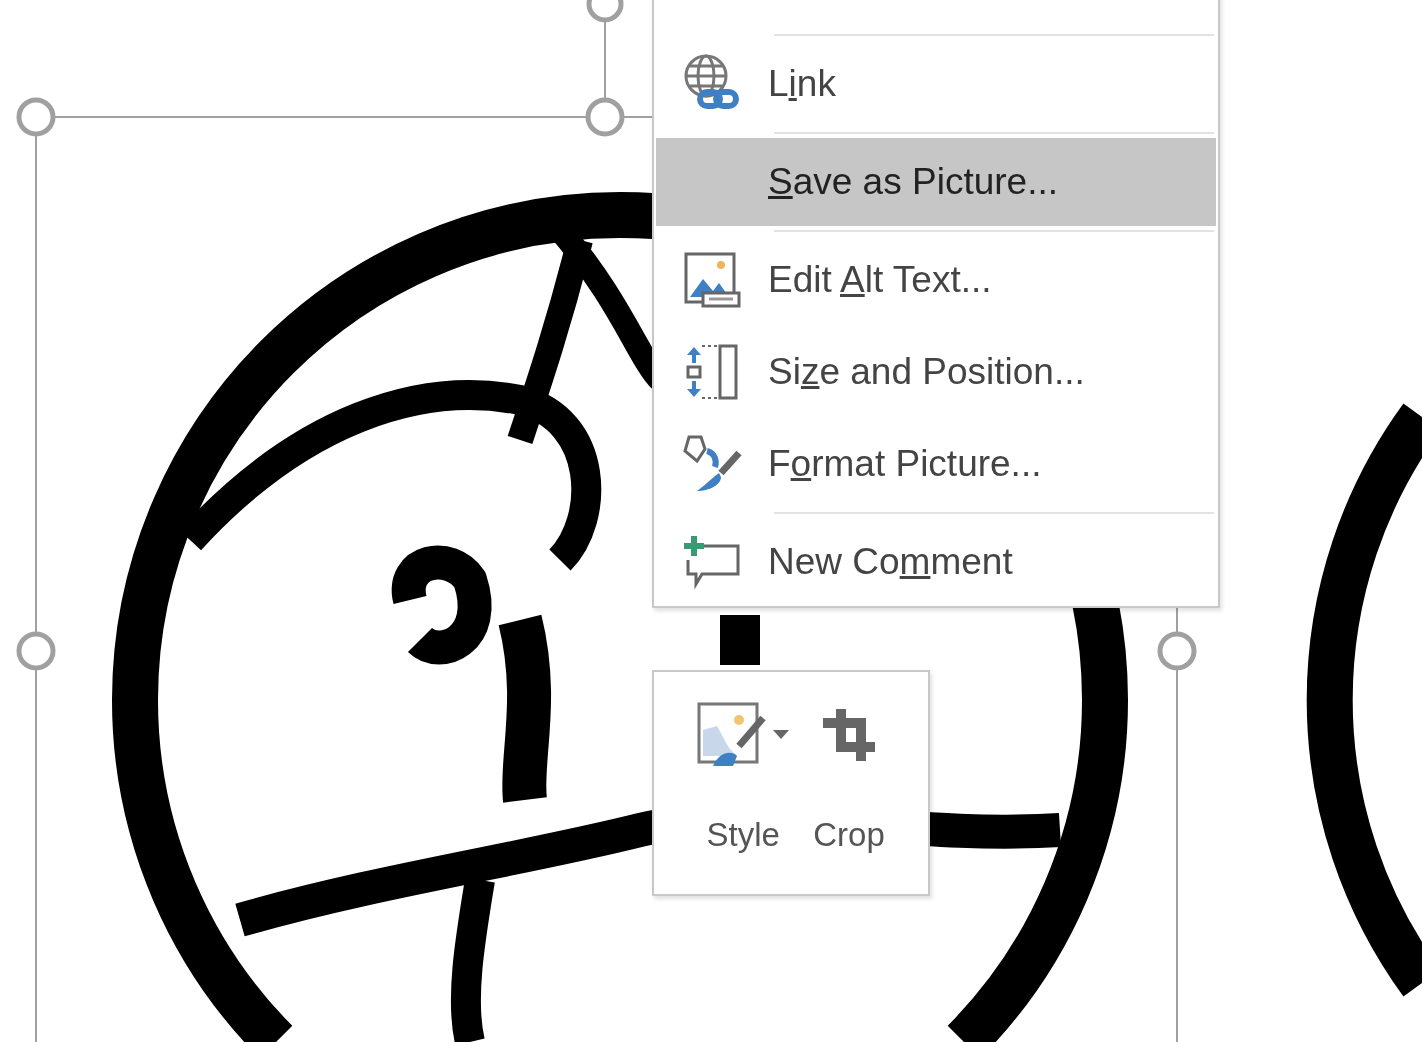  What do you see at coordinates (936, 84) in the screenshot?
I see `menu-item: Link` at bounding box center [936, 84].